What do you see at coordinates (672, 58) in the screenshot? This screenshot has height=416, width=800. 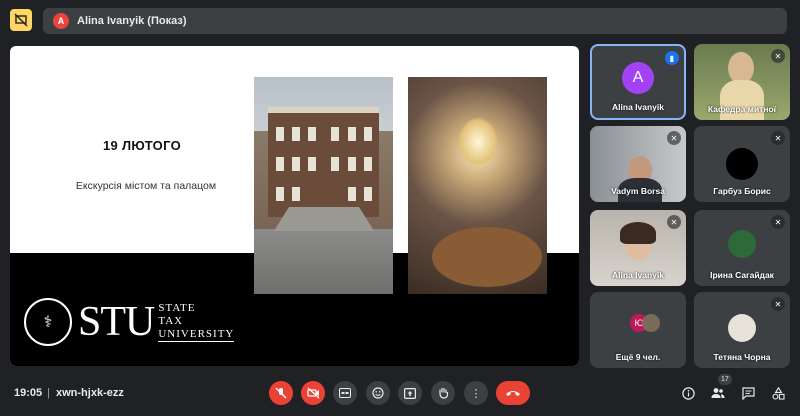 I see `speaking-icon: ▮` at bounding box center [672, 58].